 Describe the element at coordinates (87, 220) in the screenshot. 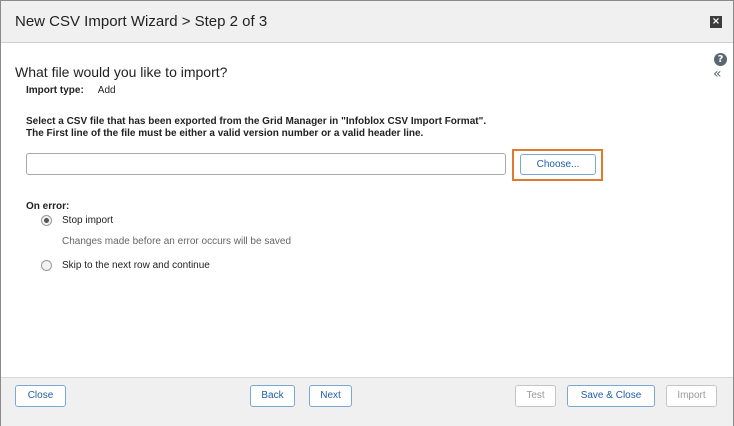

I see `stop-import-label: Stop import` at that location.